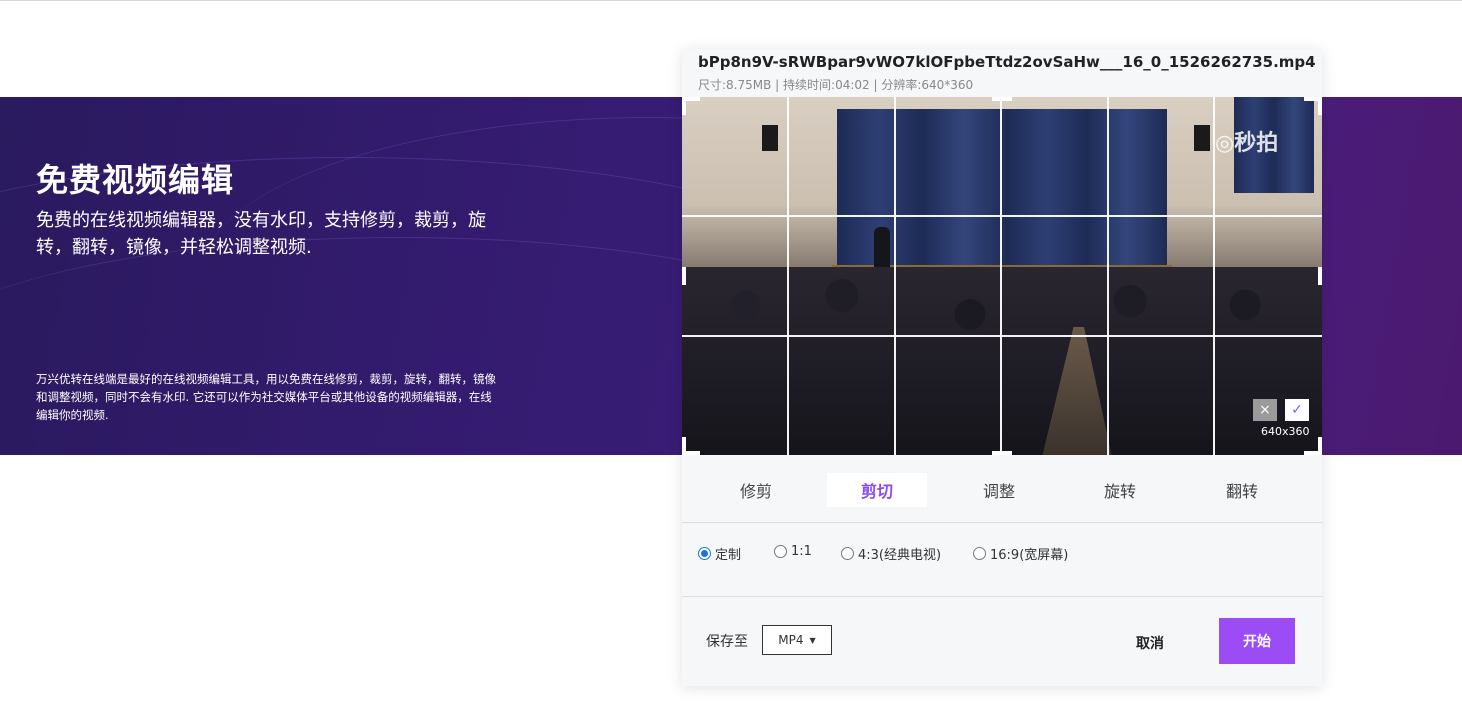 The width and height of the screenshot is (1462, 719). I want to click on ratio-label: 4:3(经典电视), so click(900, 555).